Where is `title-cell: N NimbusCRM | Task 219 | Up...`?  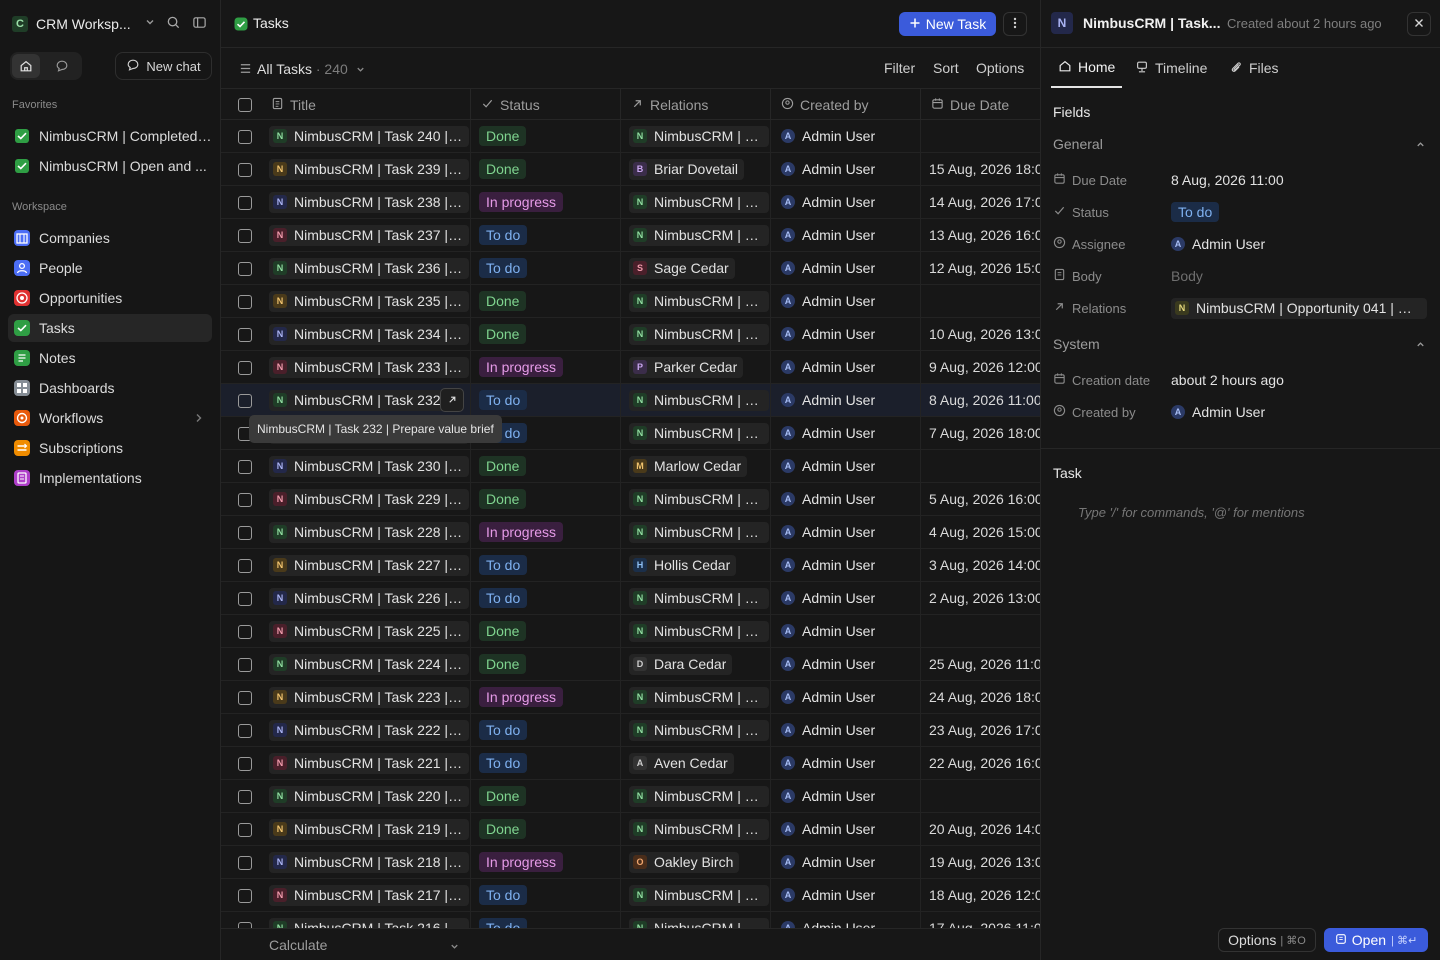
title-cell: N NimbusCRM | Task 219 | Up... is located at coordinates (366, 829).